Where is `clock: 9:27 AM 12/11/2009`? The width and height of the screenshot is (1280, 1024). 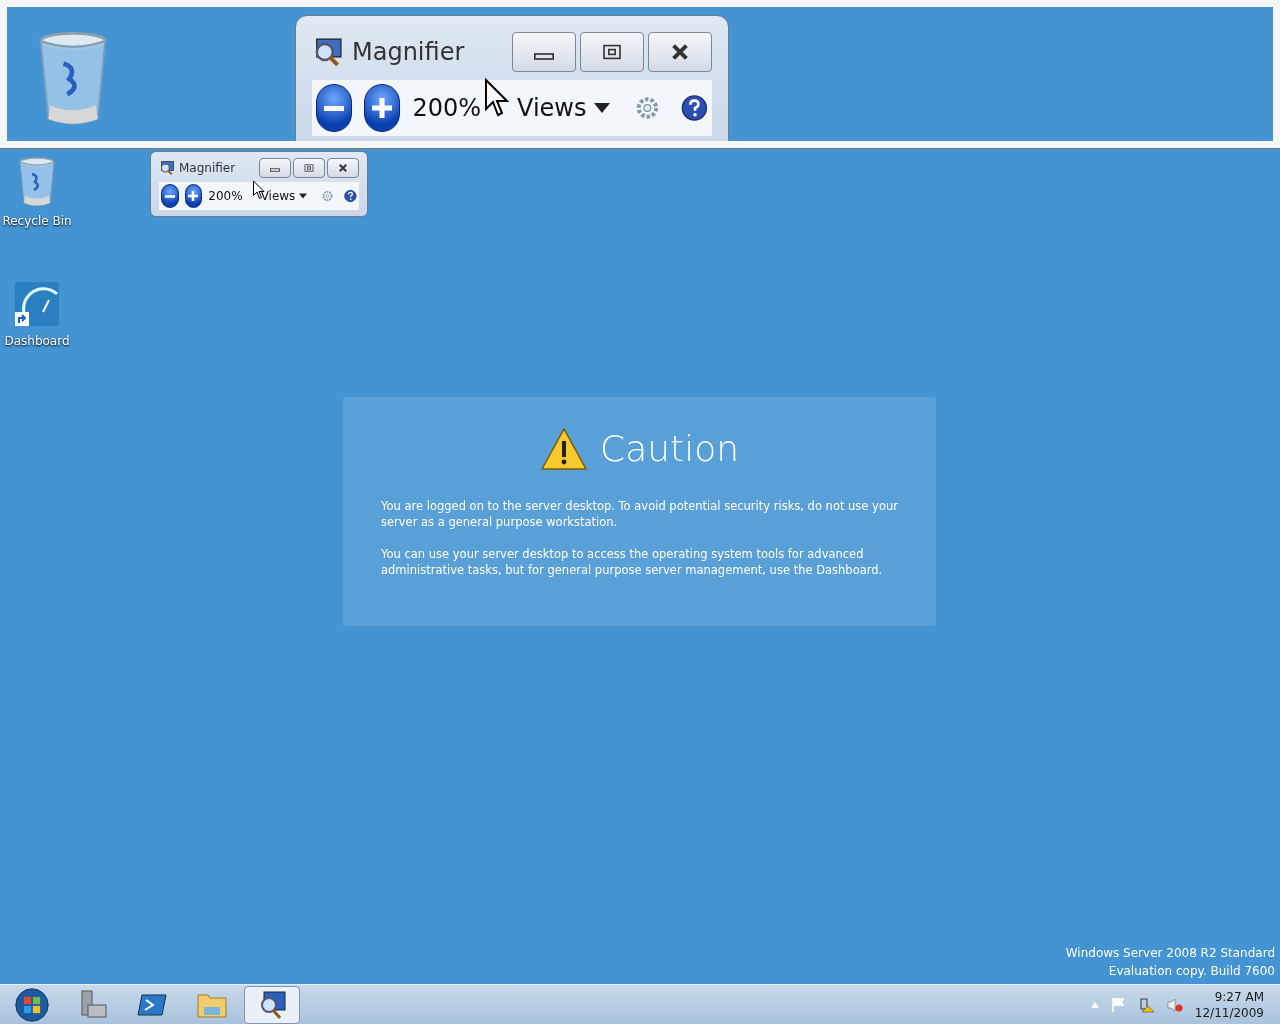 clock: 9:27 AM 12/11/2009 is located at coordinates (1229, 1004).